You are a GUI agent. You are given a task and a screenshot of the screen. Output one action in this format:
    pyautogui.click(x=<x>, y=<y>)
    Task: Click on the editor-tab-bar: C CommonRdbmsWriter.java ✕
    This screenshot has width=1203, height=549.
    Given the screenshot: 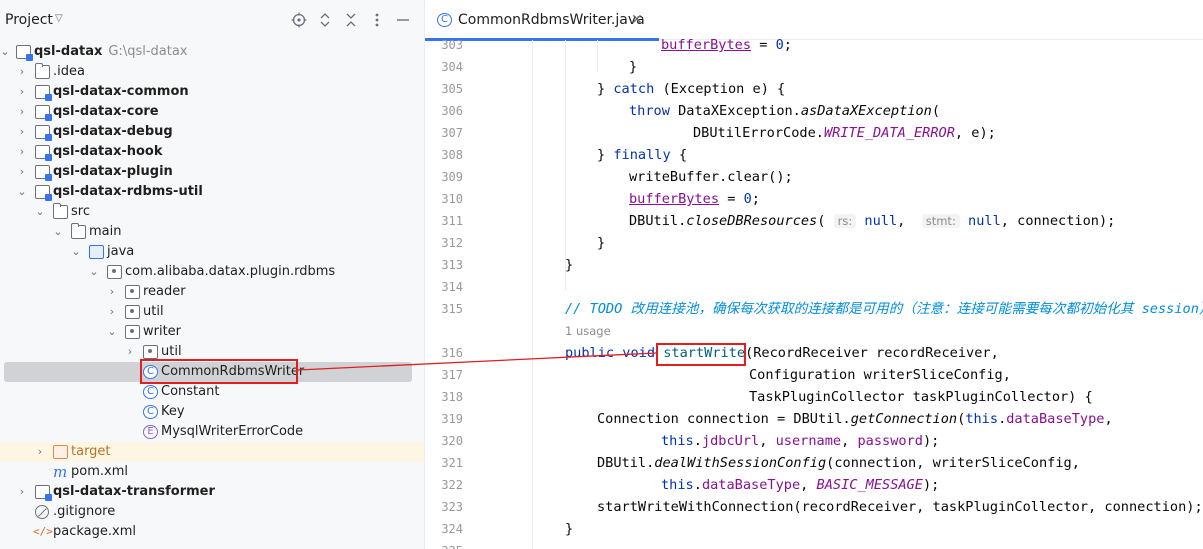 What is the action you would take?
    pyautogui.click(x=814, y=20)
    